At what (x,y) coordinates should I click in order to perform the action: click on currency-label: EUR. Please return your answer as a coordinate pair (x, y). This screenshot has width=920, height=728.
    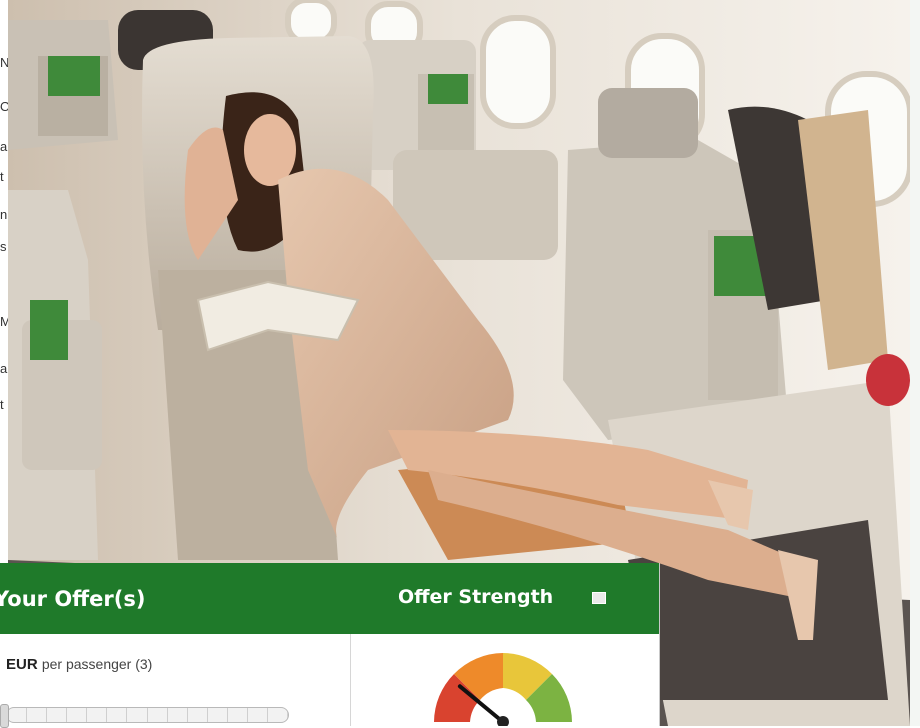
    Looking at the image, I should click on (22, 664).